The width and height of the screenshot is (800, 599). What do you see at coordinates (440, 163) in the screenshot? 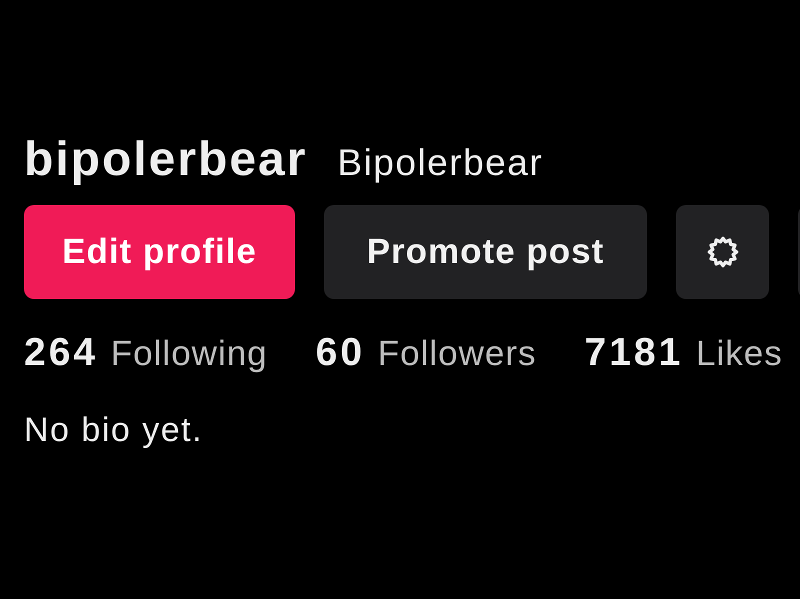
I see `display-name: Bipolerbear` at bounding box center [440, 163].